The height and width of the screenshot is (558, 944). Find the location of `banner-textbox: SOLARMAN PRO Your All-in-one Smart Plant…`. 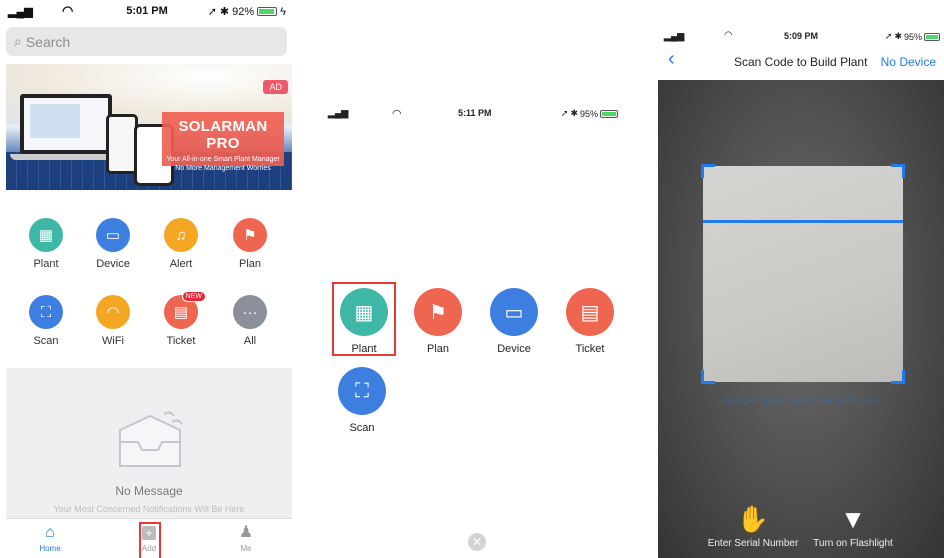

banner-textbox: SOLARMAN PRO Your All-in-one Smart Plant… is located at coordinates (223, 142).